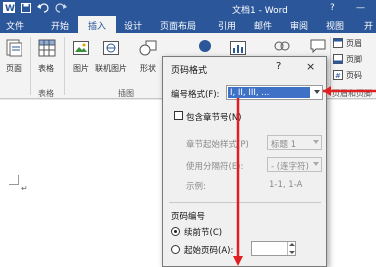 The width and height of the screenshot is (376, 267). What do you see at coordinates (205, 47) in the screenshot?
I see `store-icon` at bounding box center [205, 47].